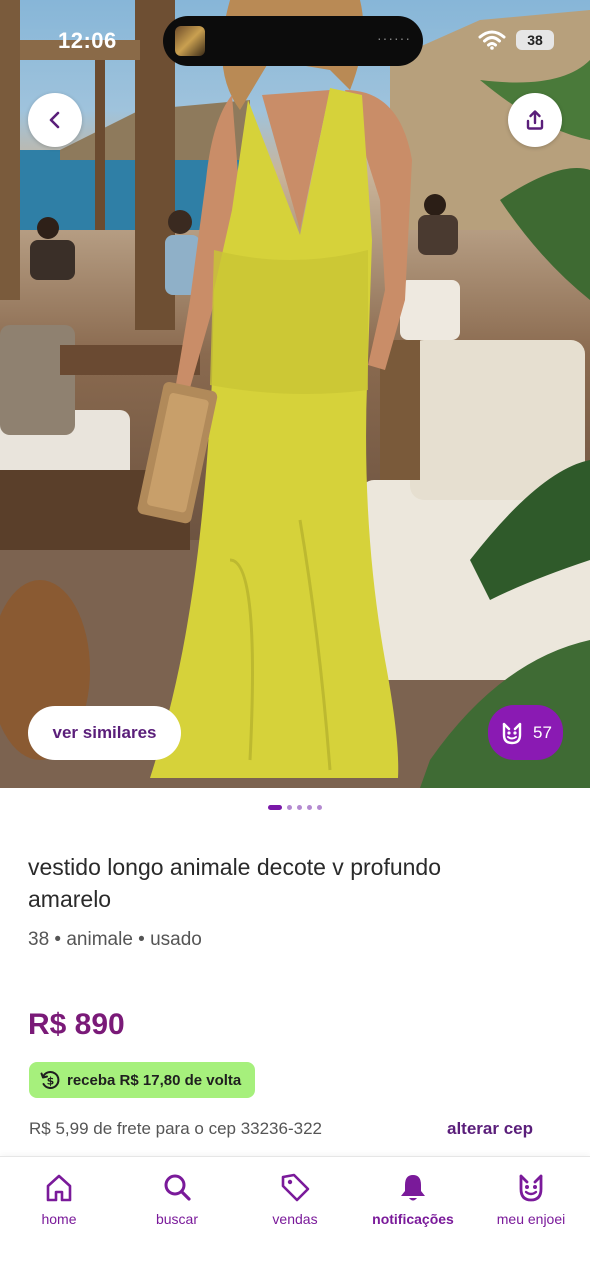 This screenshot has width=590, height=1281. I want to click on change-cep-link: alterar cep, so click(490, 1129).